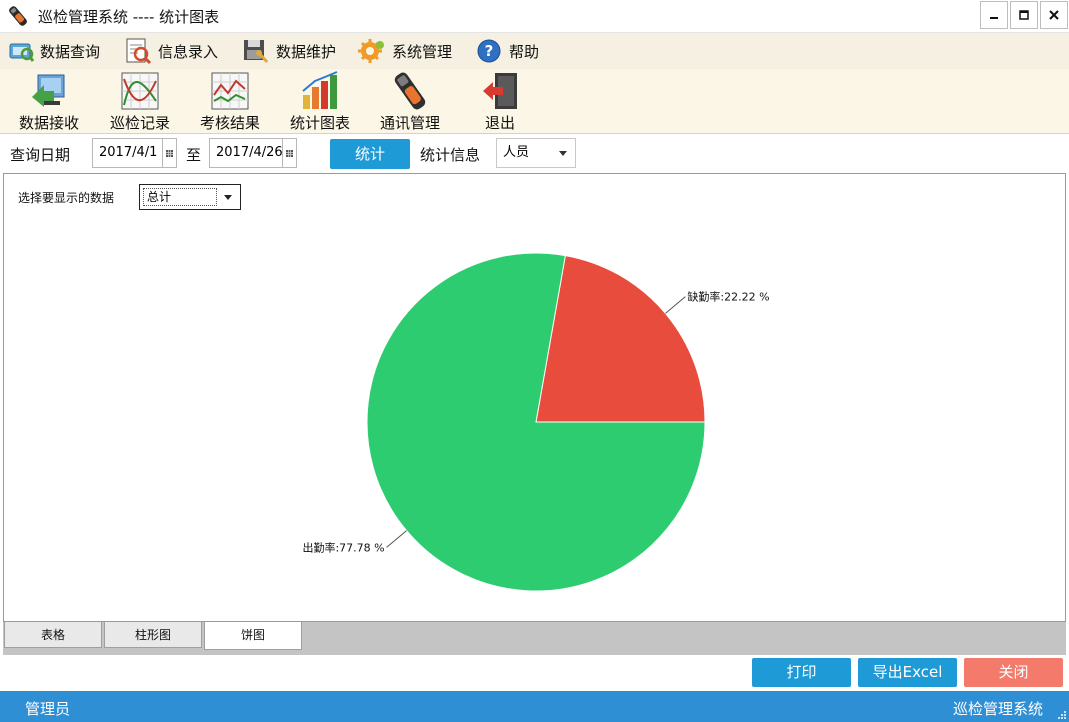 This screenshot has height=722, width=1069. I want to click on tool-data-receive: 数据接收, so click(49, 102).